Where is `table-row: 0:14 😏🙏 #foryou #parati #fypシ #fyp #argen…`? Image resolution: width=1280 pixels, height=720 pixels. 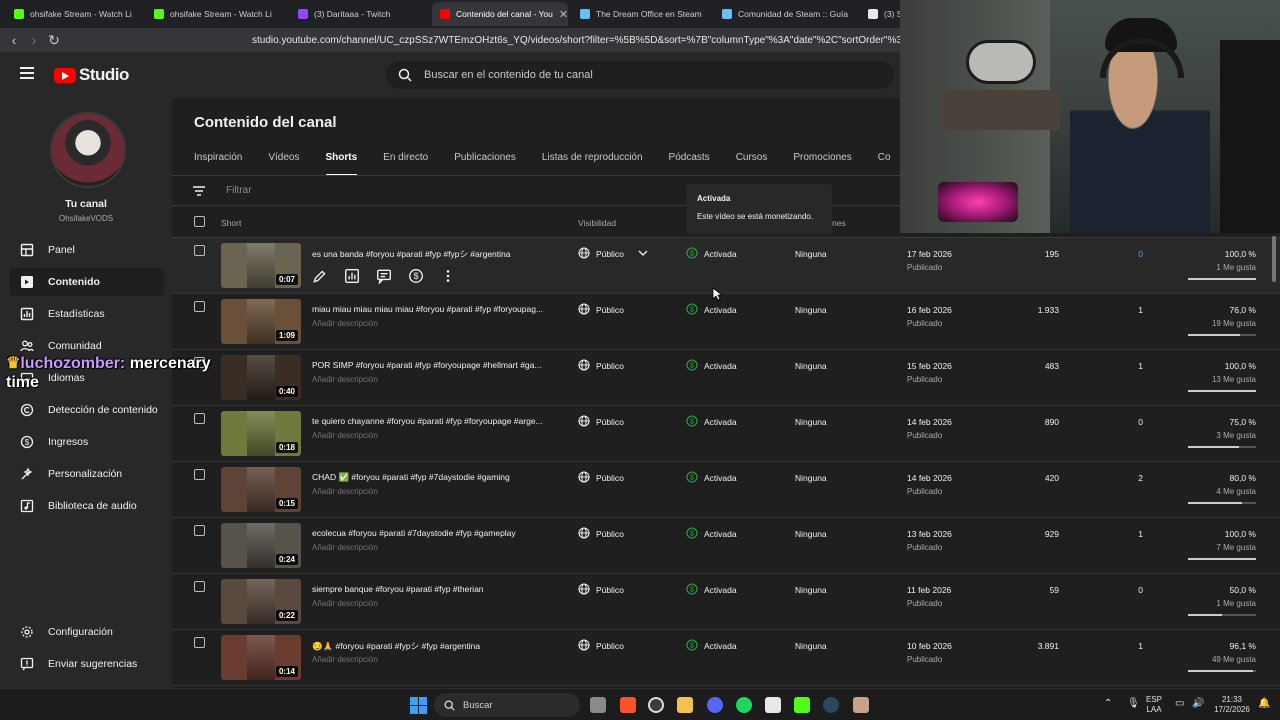
table-row: 0:14 😏🙏 #foryou #parati #fypシ #fyp #argen… is located at coordinates (726, 658).